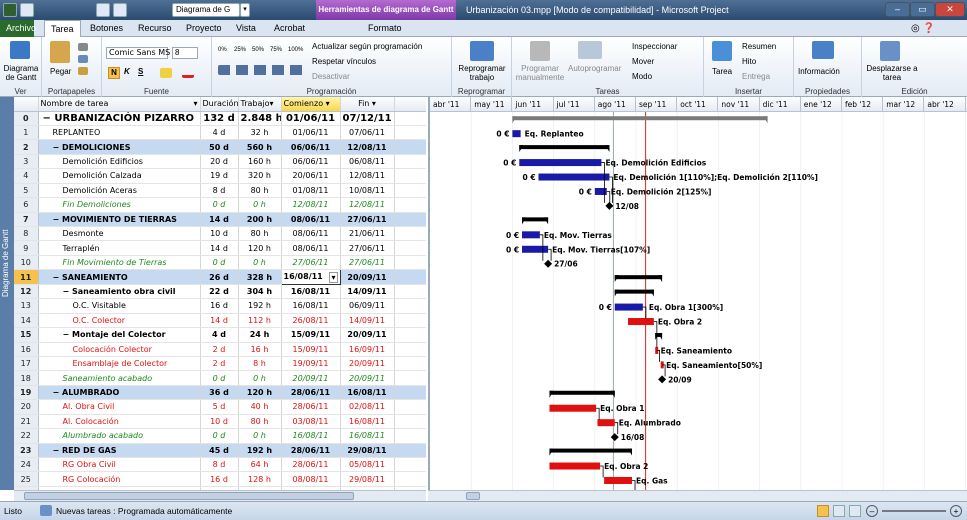 Image resolution: width=967 pixels, height=520 pixels. What do you see at coordinates (722, 71) in the screenshot?
I see `insert-task-button: Tarea` at bounding box center [722, 71].